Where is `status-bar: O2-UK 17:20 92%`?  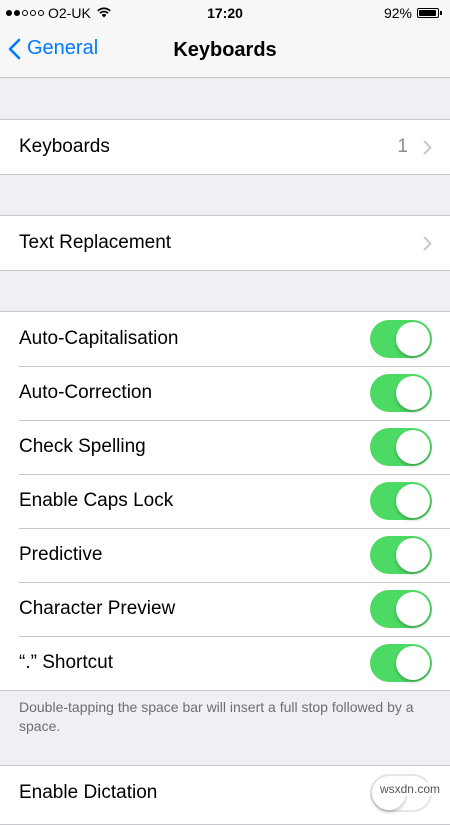 status-bar: O2-UK 17:20 92% is located at coordinates (225, 13).